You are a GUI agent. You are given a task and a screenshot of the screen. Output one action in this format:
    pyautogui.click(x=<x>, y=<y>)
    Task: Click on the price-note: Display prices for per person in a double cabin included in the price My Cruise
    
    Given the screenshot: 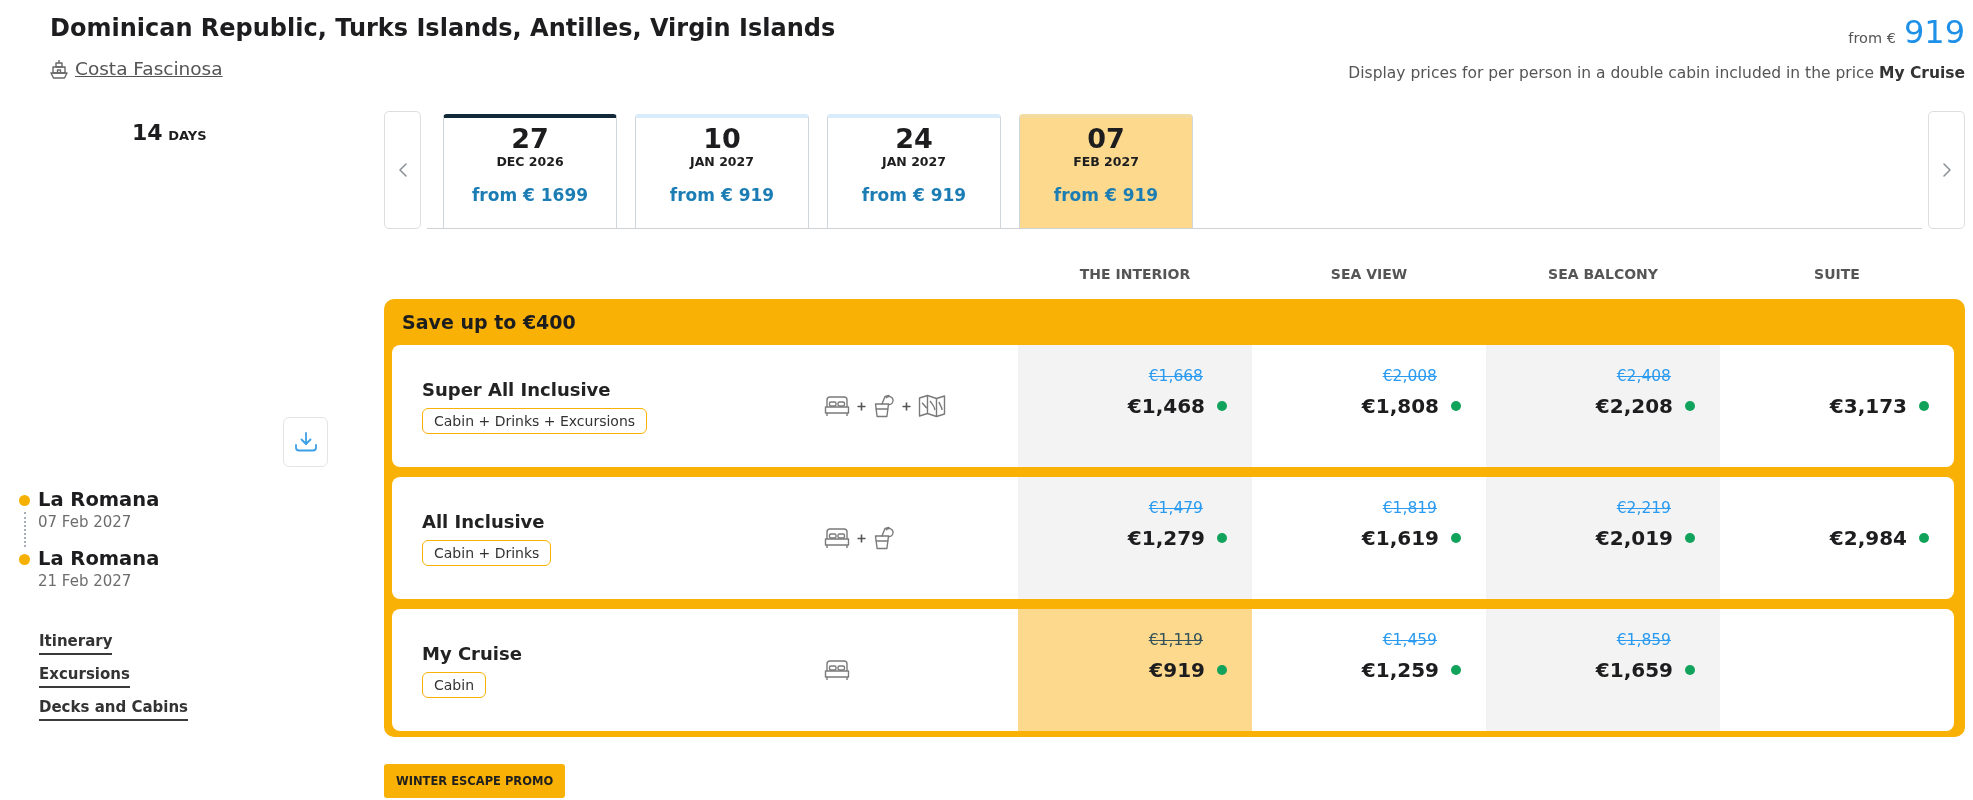 What is the action you would take?
    pyautogui.click(x=1656, y=73)
    